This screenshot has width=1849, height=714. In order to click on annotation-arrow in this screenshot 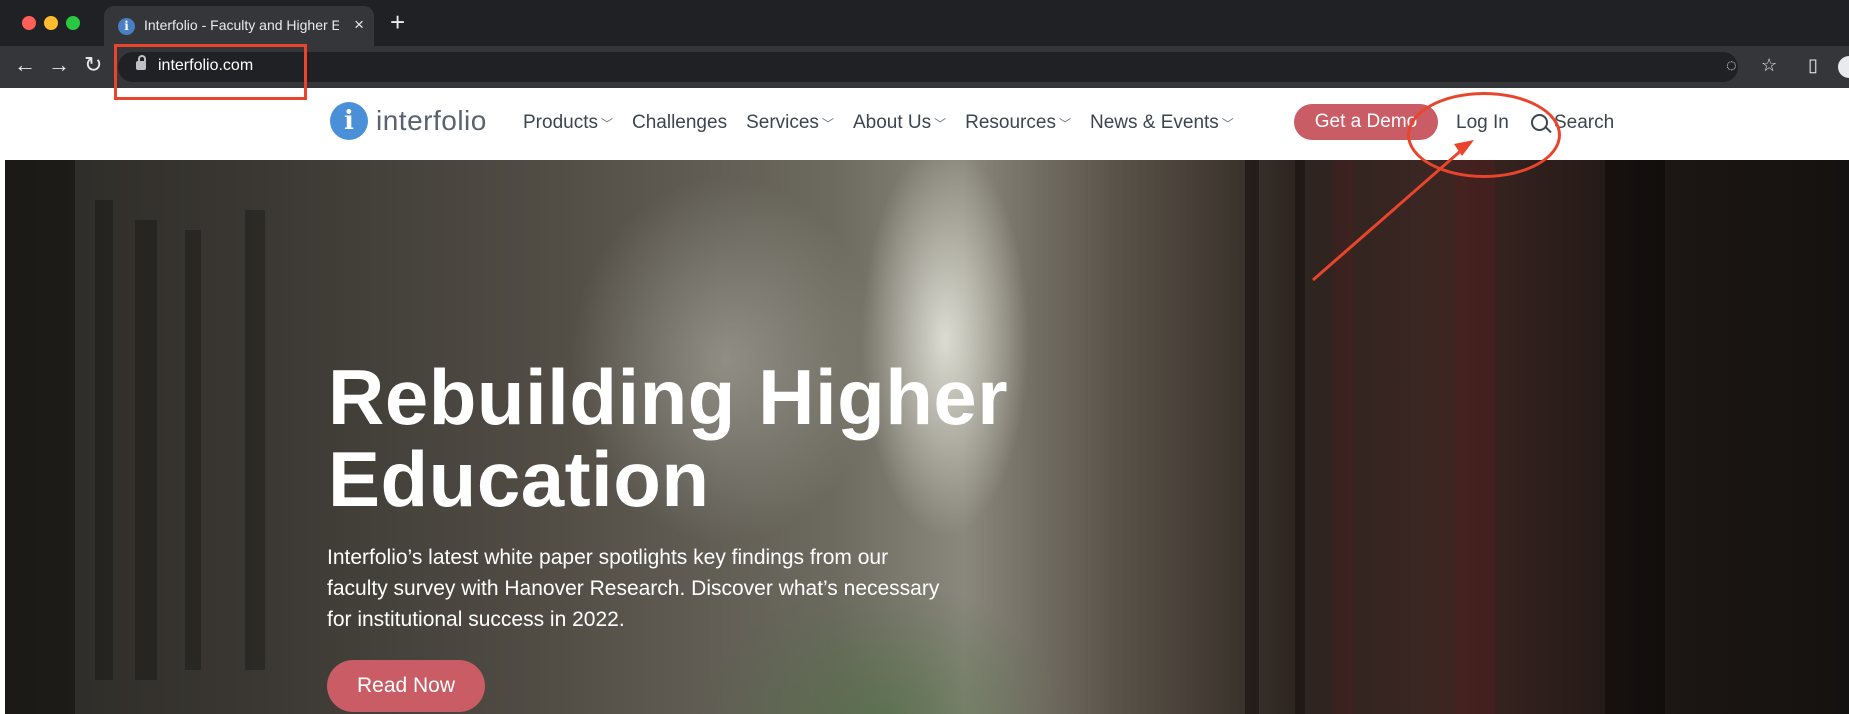, I will do `click(1393, 211)`.